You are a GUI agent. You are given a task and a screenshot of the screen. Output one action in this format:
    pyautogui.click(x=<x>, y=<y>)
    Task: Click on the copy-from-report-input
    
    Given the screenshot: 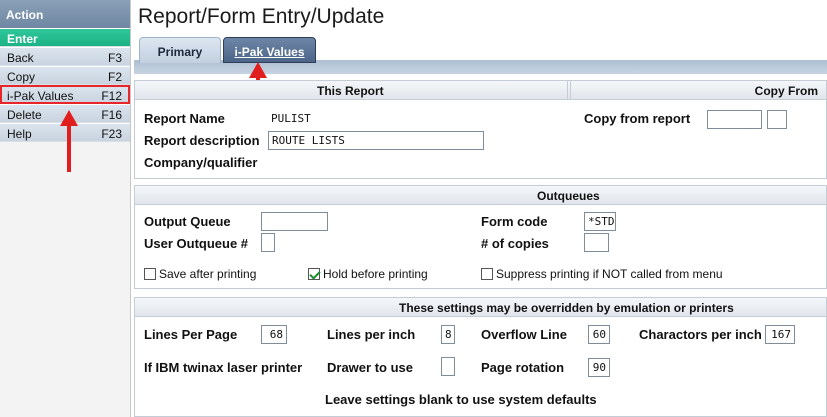 What is the action you would take?
    pyautogui.click(x=734, y=119)
    